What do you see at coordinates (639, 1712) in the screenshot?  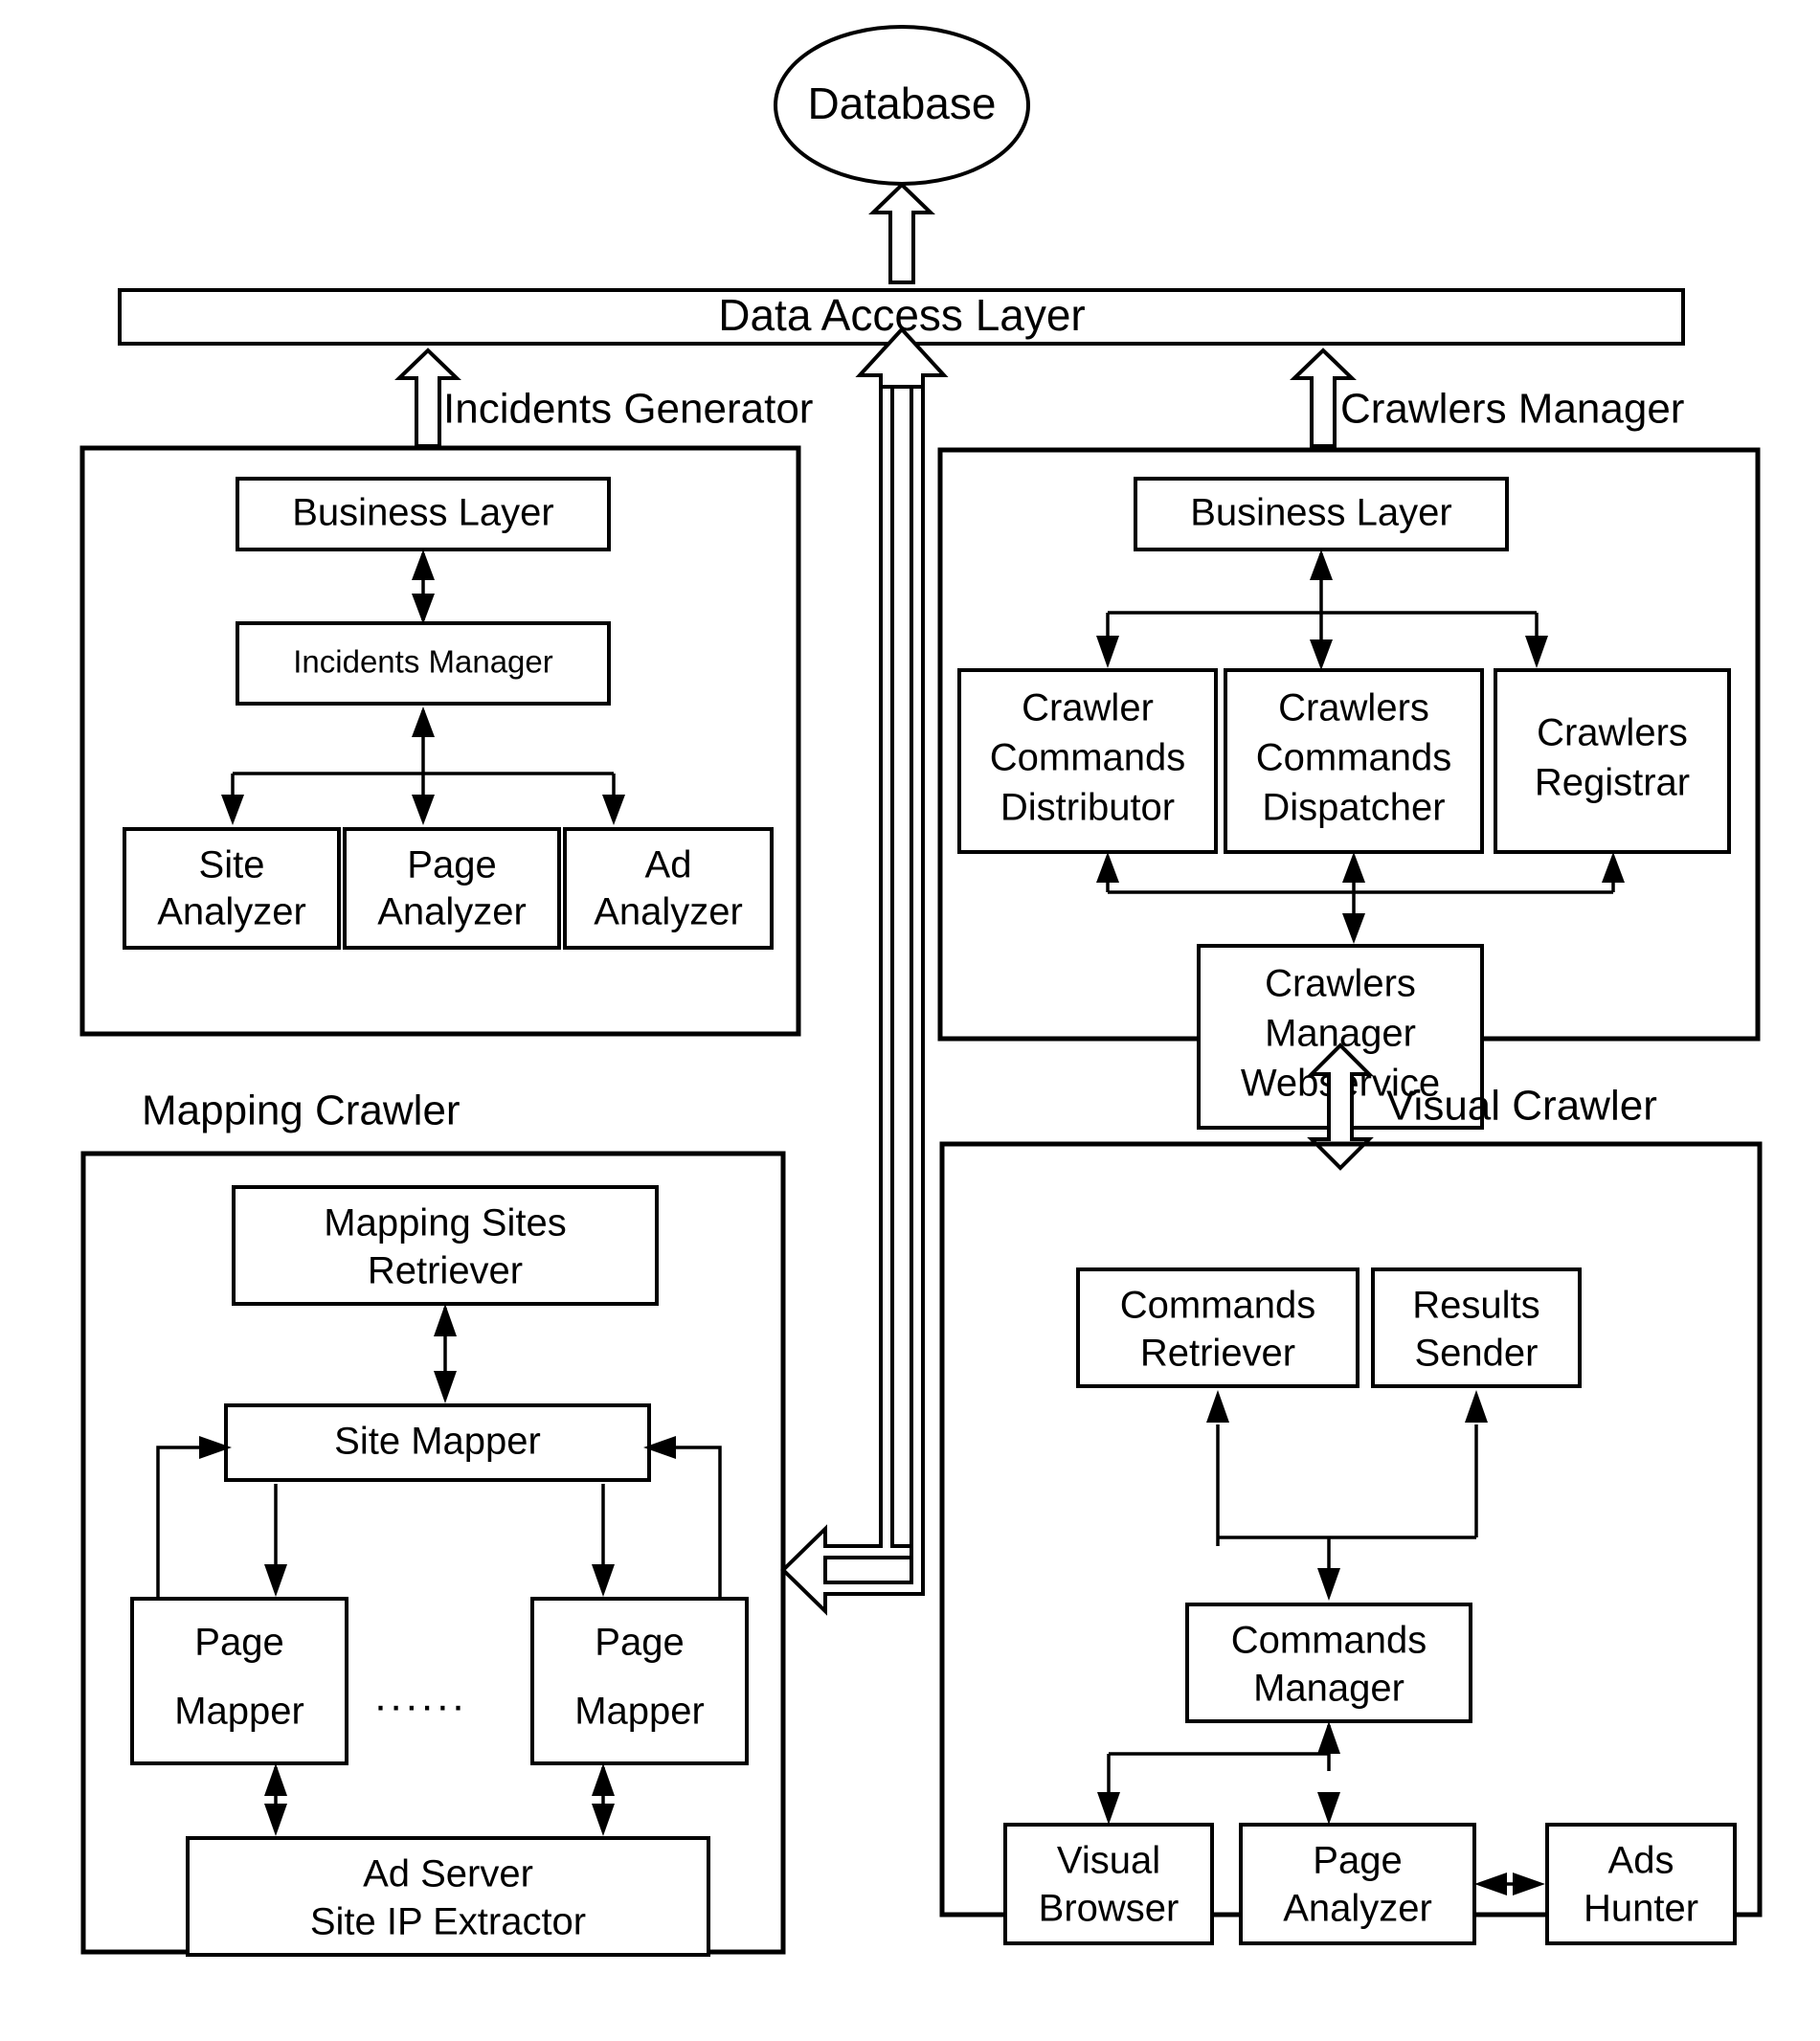 I see `mc-pm-right-label-line2: Mapper` at bounding box center [639, 1712].